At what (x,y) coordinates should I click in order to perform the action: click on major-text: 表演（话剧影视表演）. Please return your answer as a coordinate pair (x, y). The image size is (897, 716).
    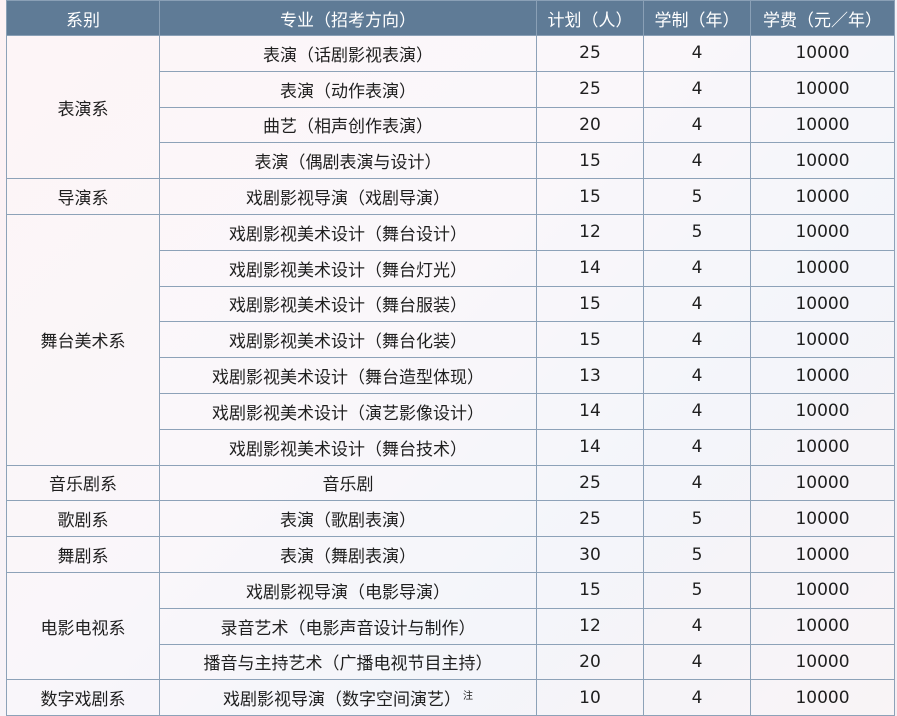
    Looking at the image, I should click on (348, 55).